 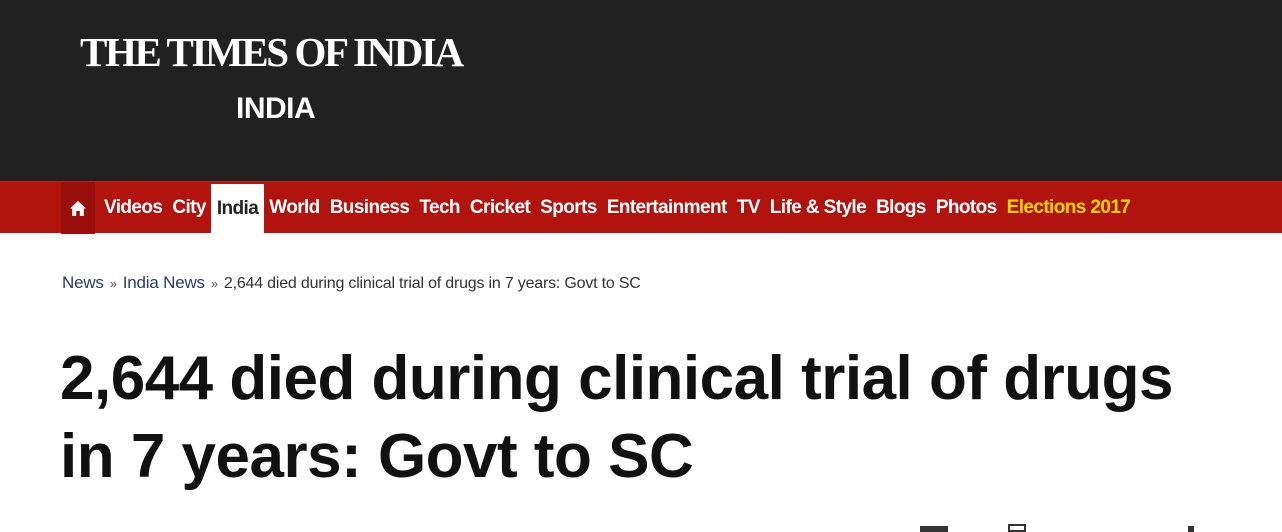 I want to click on site-logo: THE TIMES OF INDIA, so click(x=272, y=52).